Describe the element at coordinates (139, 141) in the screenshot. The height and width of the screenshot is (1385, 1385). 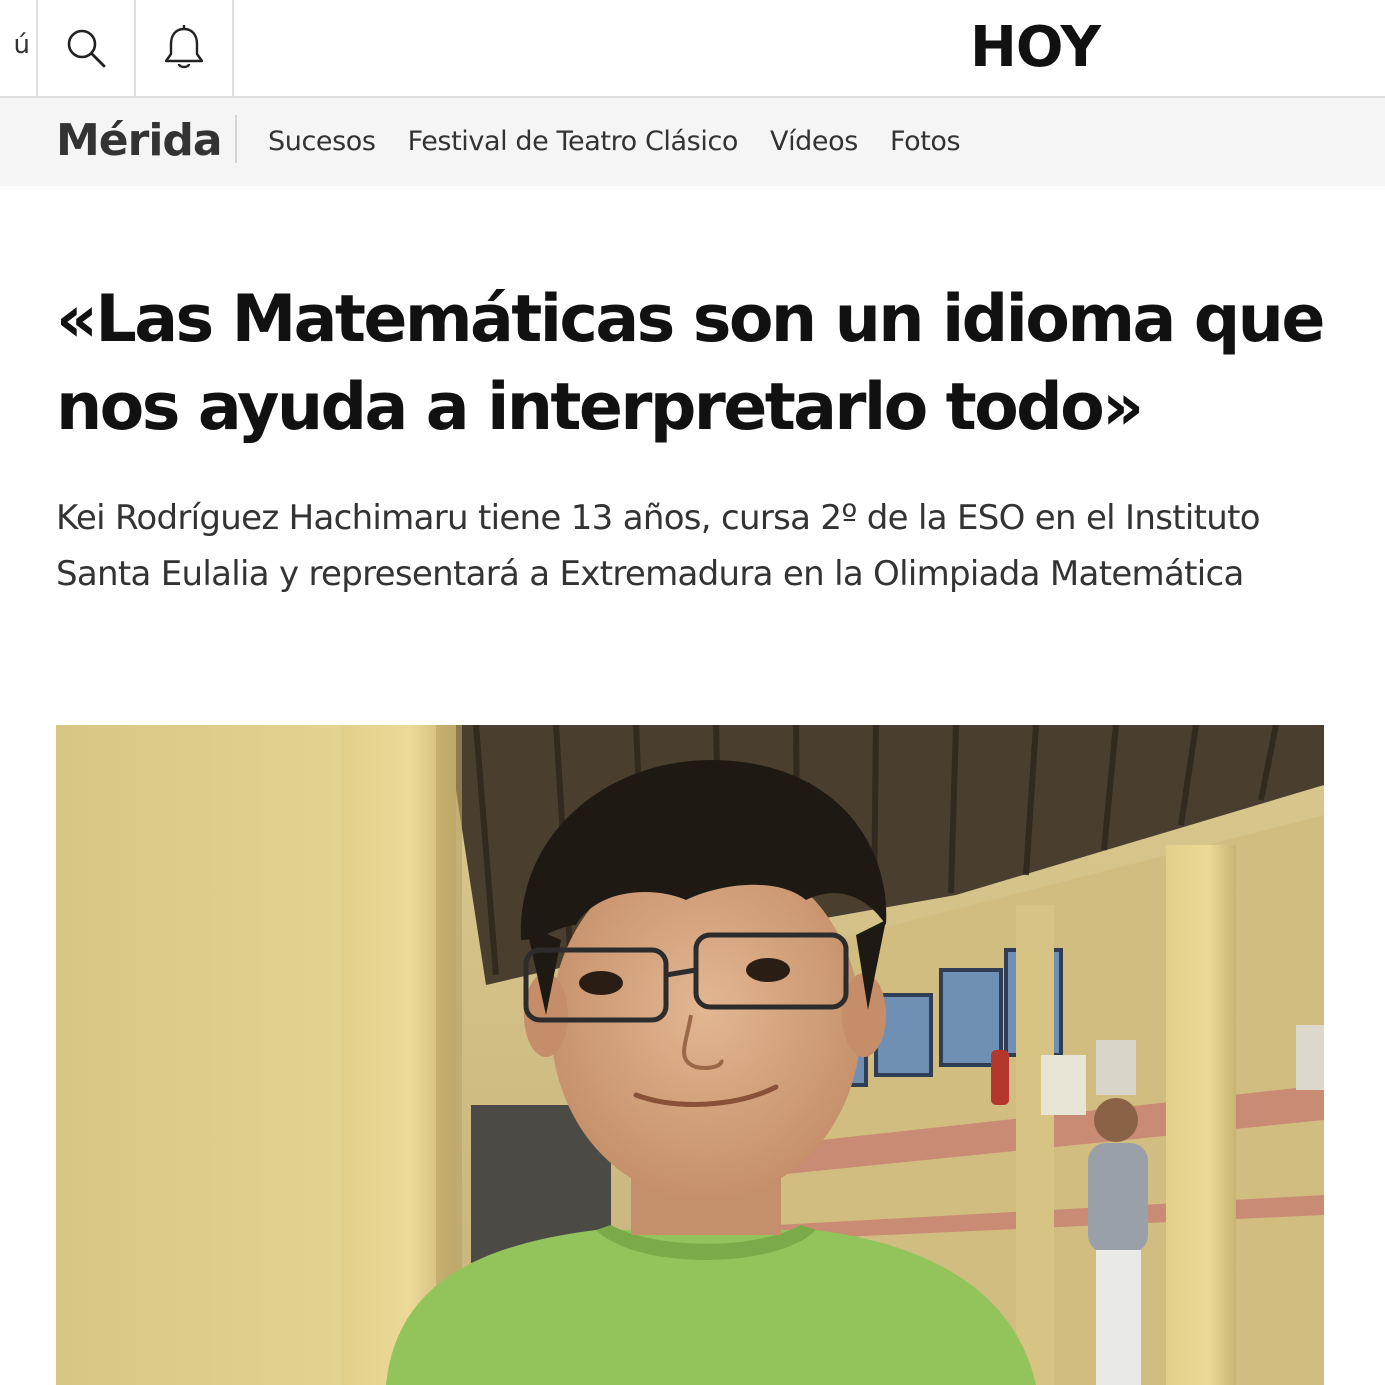
I see `section-title: Mérida` at that location.